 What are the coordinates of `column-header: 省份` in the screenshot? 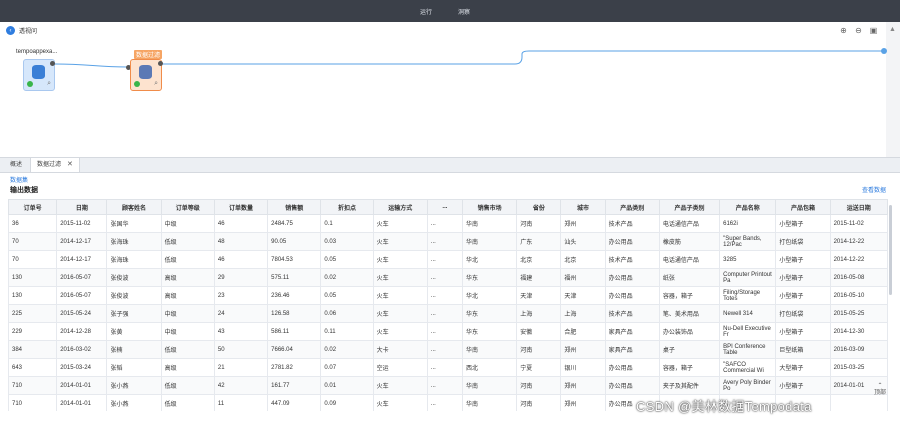 It's located at (539, 207).